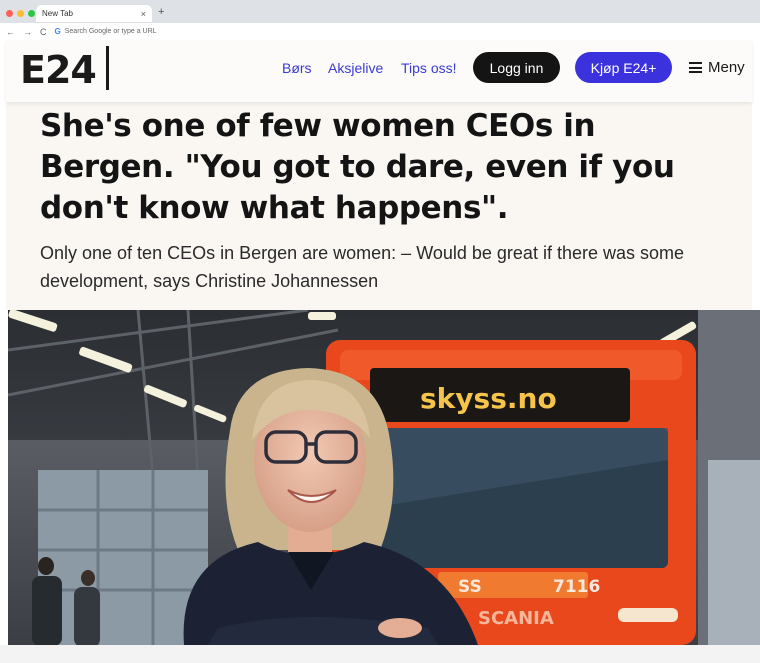 Image resolution: width=760 pixels, height=663 pixels. I want to click on reload-icon: C, so click(43, 32).